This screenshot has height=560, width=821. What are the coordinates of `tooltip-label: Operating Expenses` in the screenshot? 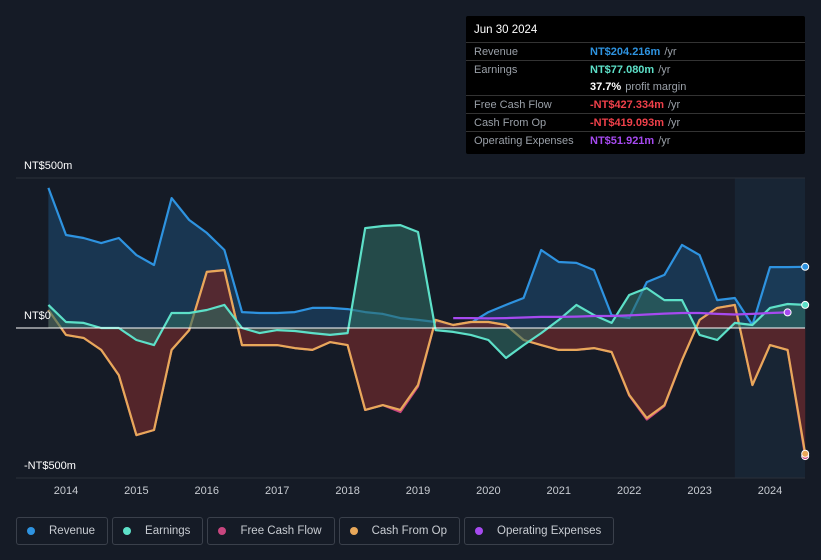 It's located at (524, 140).